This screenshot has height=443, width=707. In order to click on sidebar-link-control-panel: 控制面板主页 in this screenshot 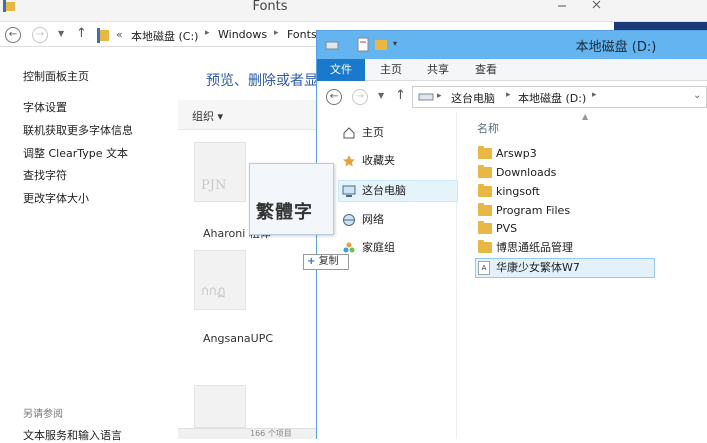, I will do `click(56, 76)`.